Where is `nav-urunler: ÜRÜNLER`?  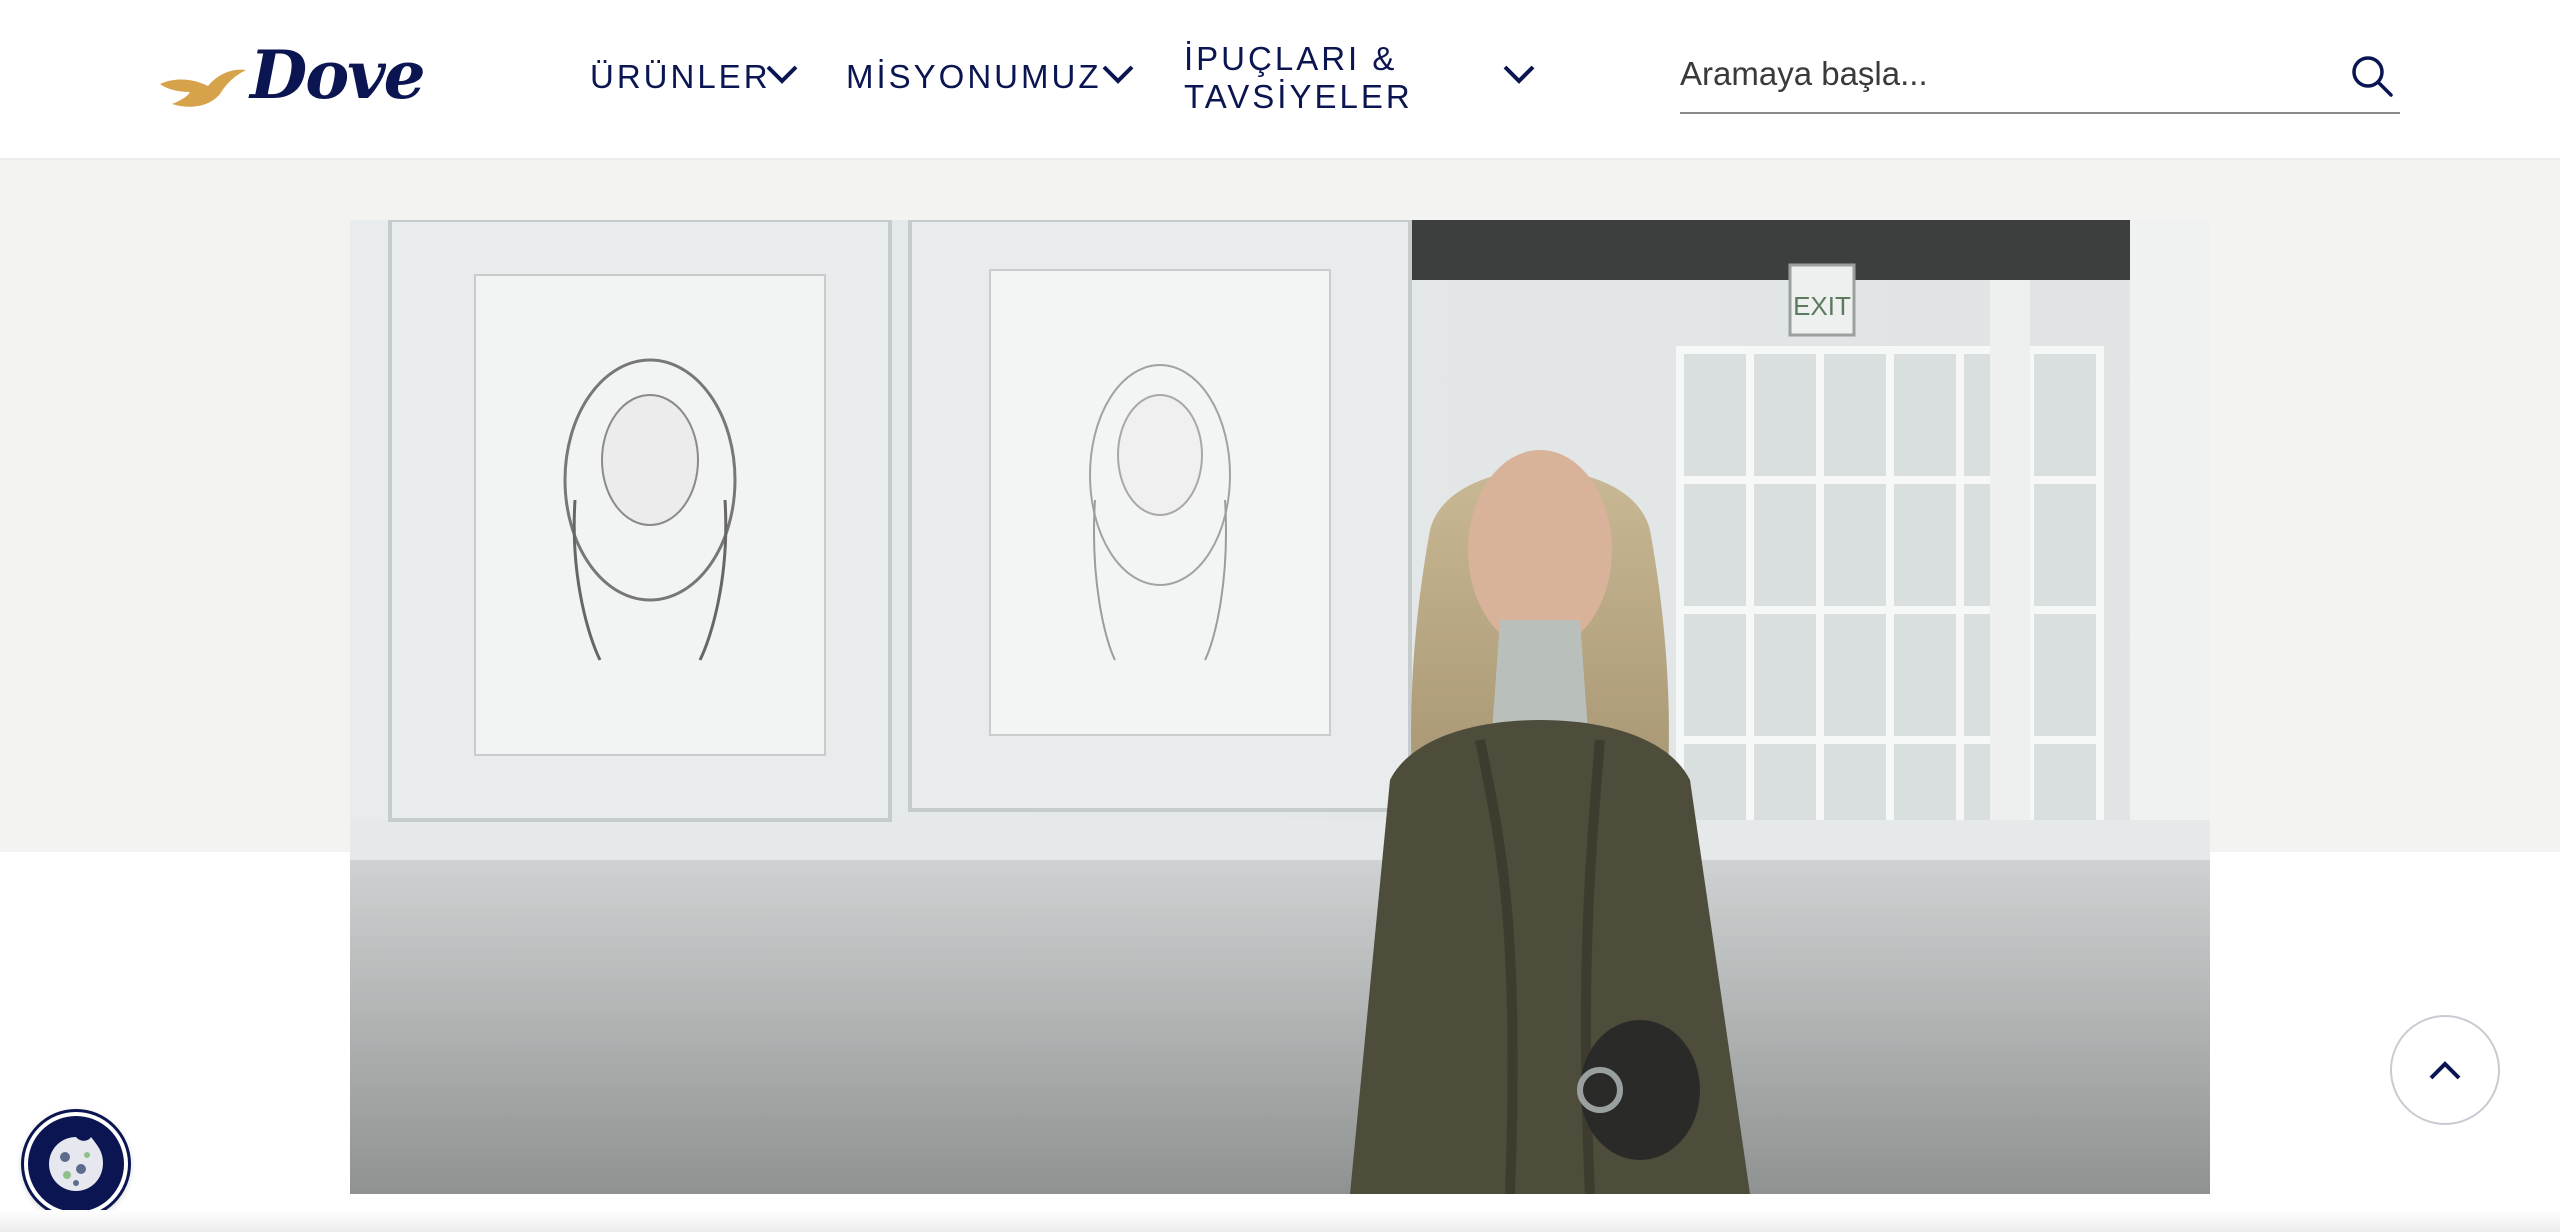 nav-urunler: ÜRÜNLER is located at coordinates (694, 77).